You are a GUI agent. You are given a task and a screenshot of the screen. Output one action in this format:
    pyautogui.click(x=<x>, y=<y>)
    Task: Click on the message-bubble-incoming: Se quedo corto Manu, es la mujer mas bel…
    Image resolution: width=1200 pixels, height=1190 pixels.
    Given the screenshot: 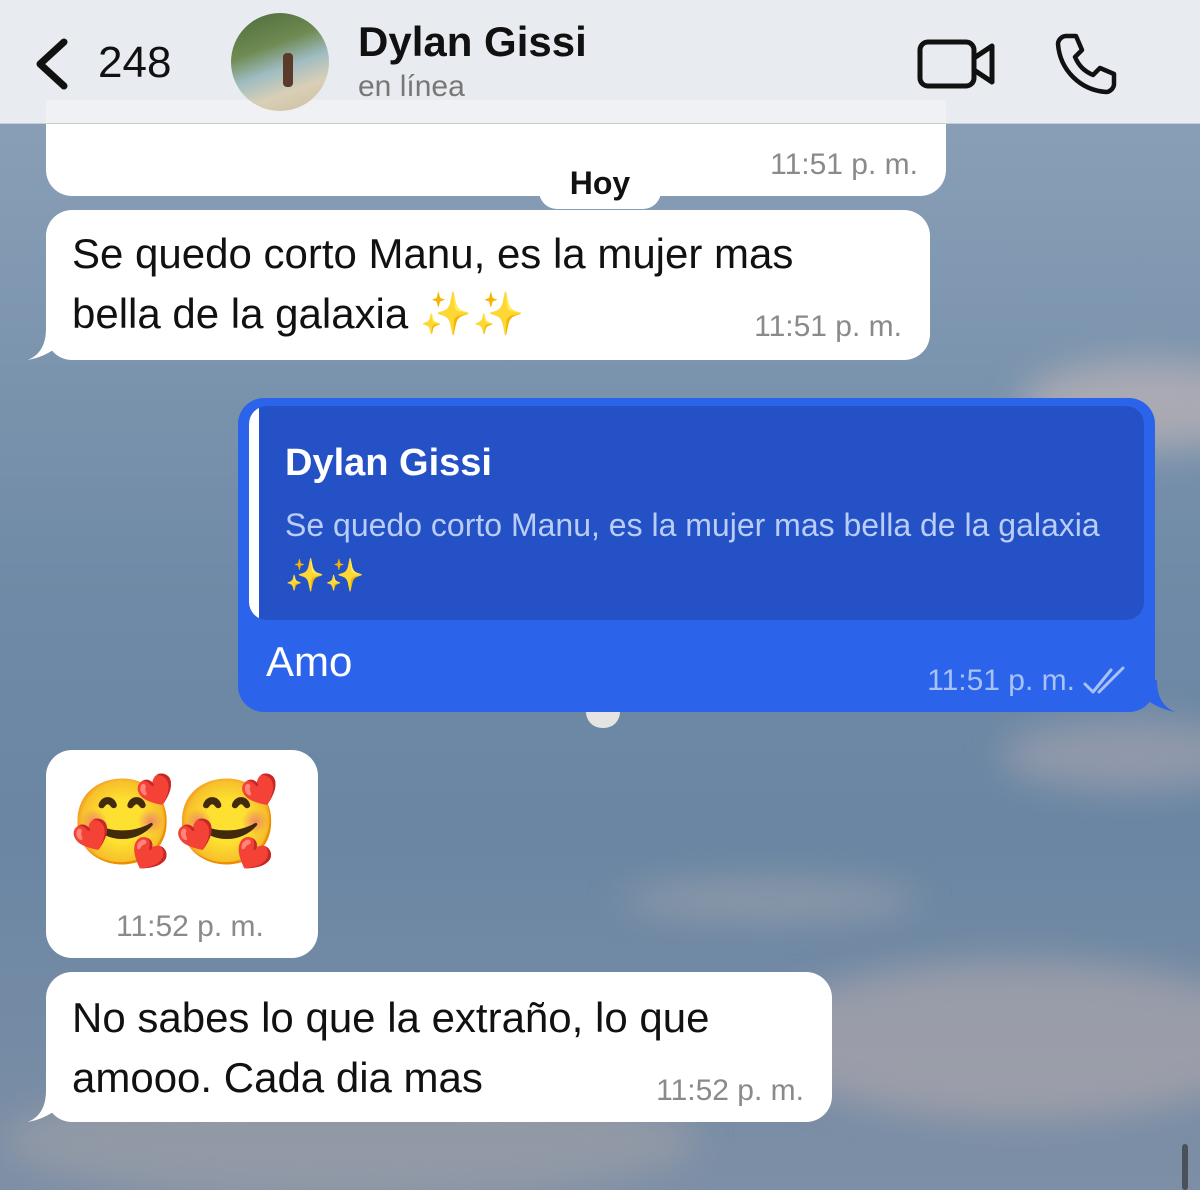 What is the action you would take?
    pyautogui.click(x=479, y=285)
    